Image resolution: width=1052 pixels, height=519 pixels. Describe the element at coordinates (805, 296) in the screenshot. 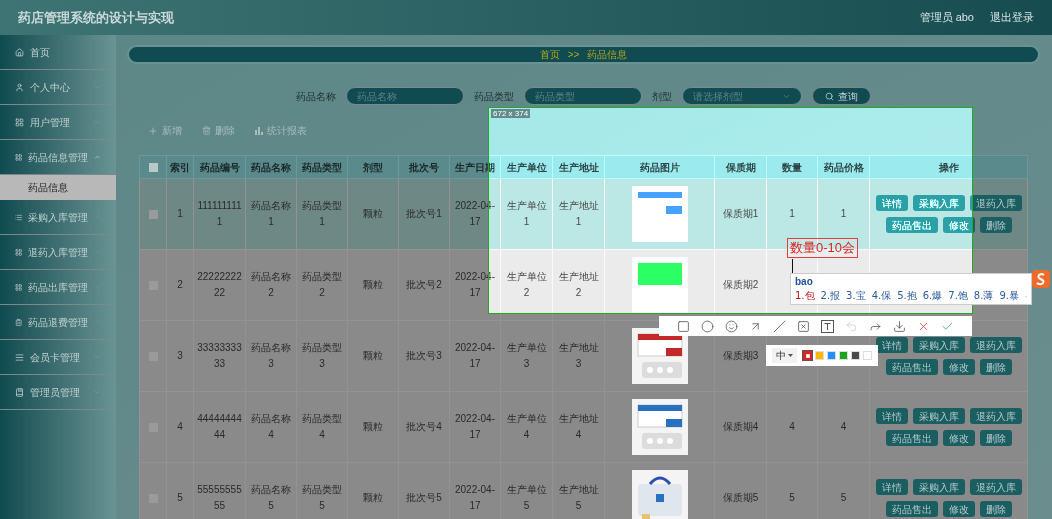

I see `ime-candidate: 1.包` at that location.